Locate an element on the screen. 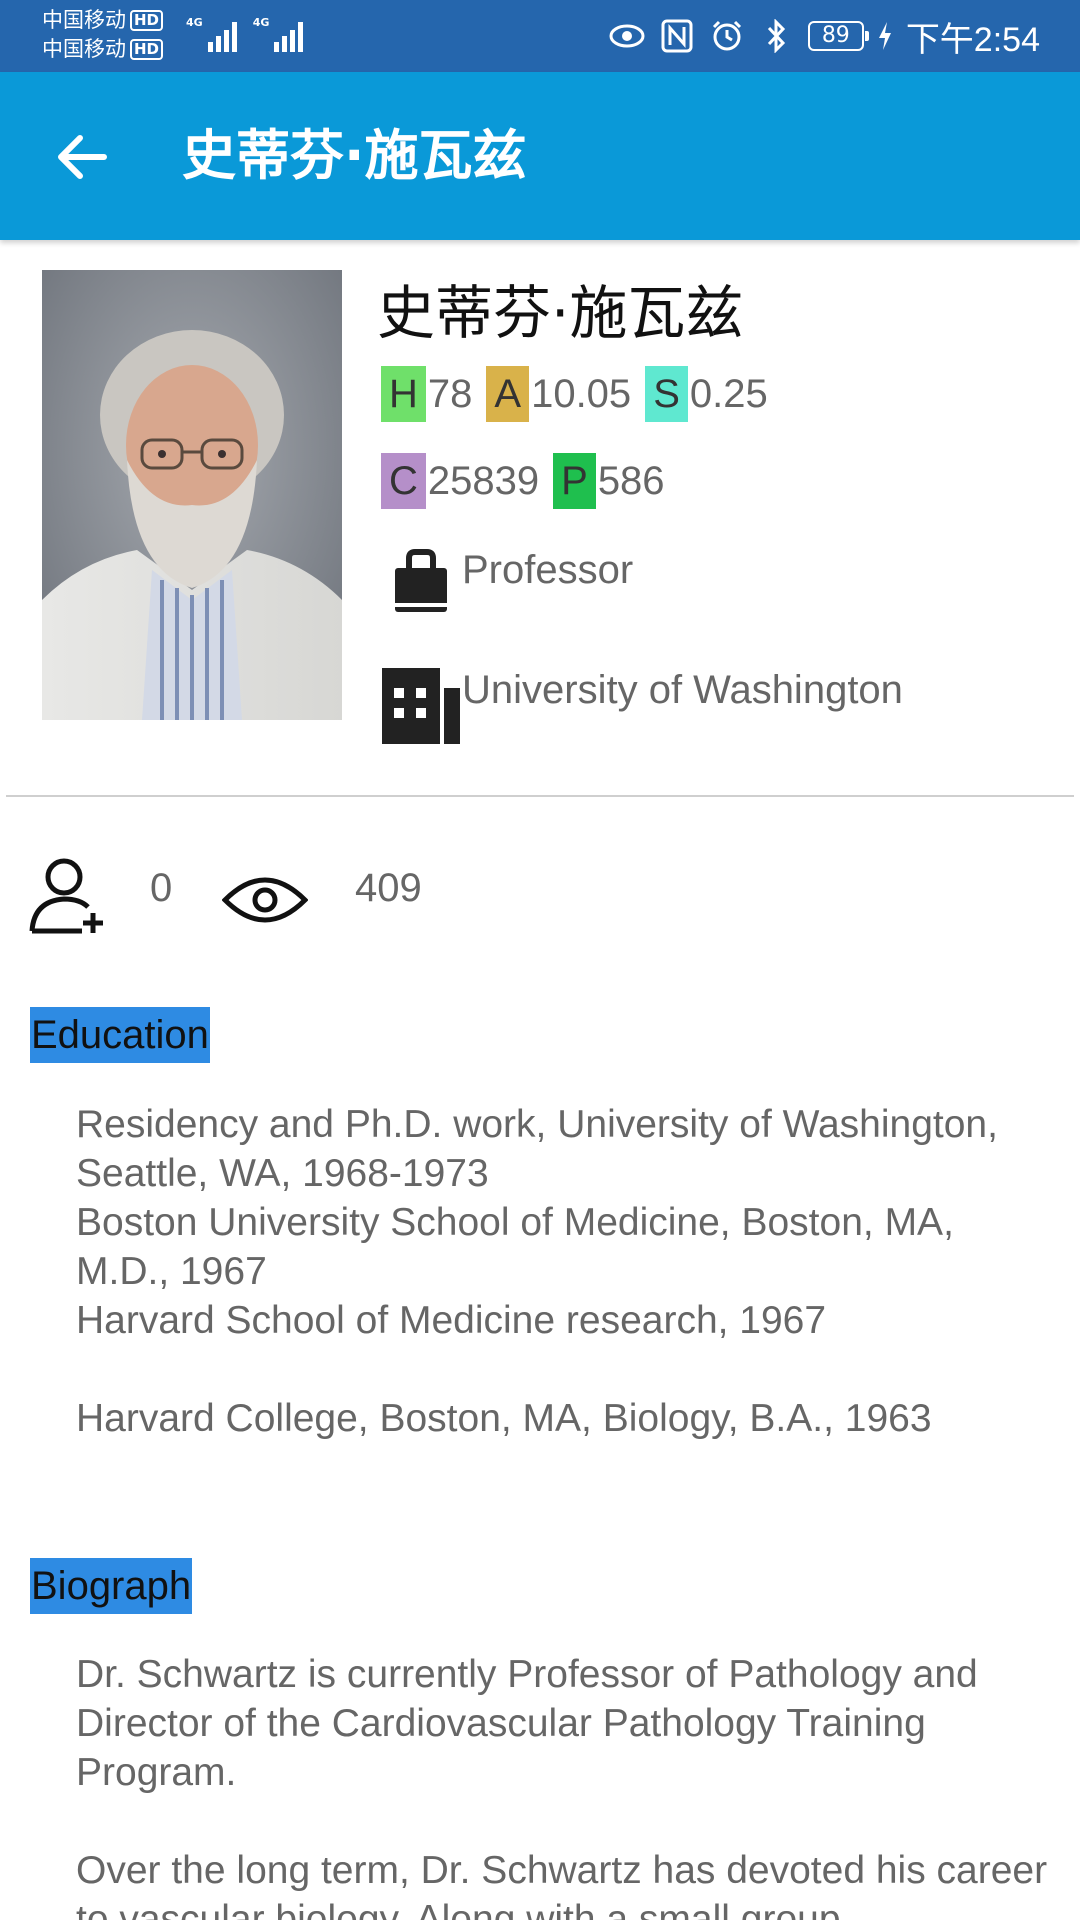  status-icons: 89 下午2:54 is located at coordinates (824, 36).